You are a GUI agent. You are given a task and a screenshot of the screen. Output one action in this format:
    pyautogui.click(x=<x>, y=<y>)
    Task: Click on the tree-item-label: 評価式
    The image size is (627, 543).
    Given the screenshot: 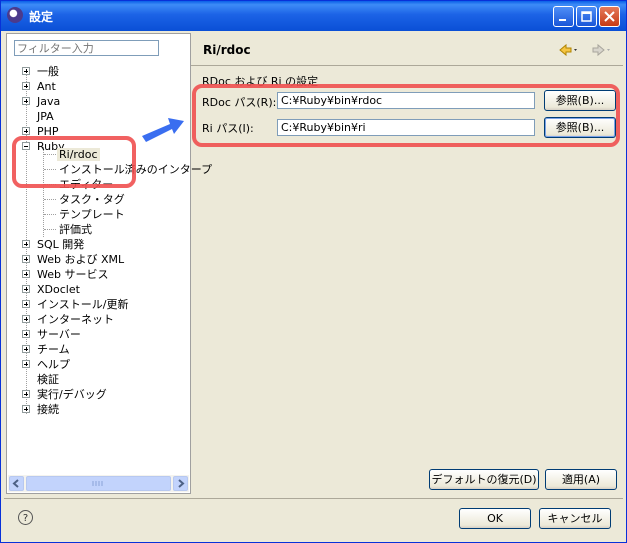 What is the action you would take?
    pyautogui.click(x=75, y=229)
    